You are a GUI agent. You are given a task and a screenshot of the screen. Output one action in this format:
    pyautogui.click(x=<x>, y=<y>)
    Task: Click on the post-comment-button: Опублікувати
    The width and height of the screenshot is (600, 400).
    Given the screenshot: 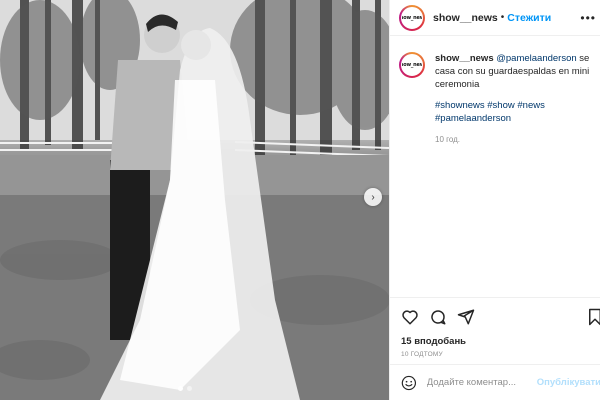 What is the action you would take?
    pyautogui.click(x=568, y=382)
    